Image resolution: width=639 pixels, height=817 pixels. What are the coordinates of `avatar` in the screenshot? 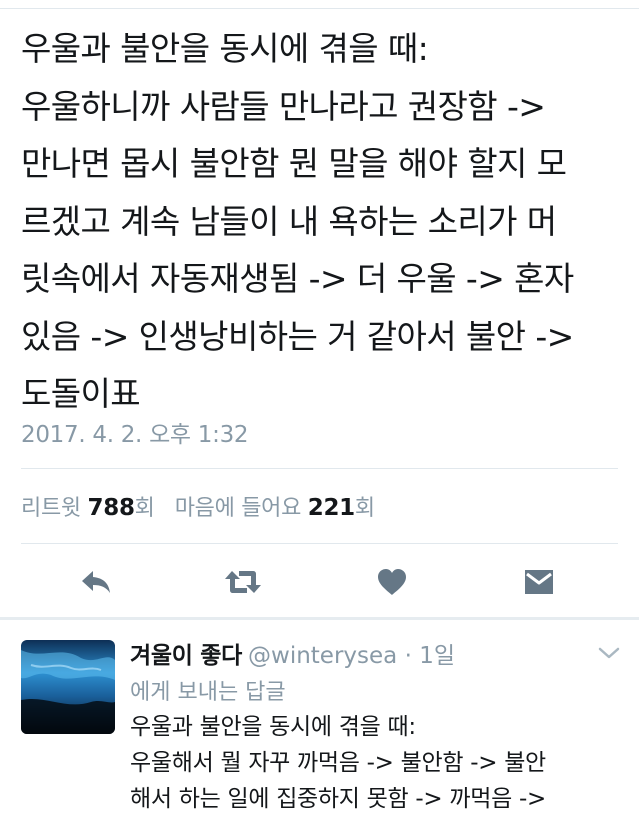 It's located at (68, 687).